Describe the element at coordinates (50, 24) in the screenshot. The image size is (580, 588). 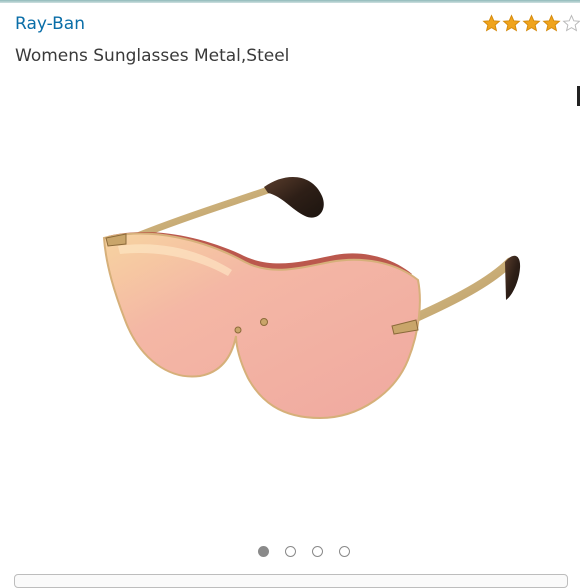
I see `brand-link: Ray-Ban` at that location.